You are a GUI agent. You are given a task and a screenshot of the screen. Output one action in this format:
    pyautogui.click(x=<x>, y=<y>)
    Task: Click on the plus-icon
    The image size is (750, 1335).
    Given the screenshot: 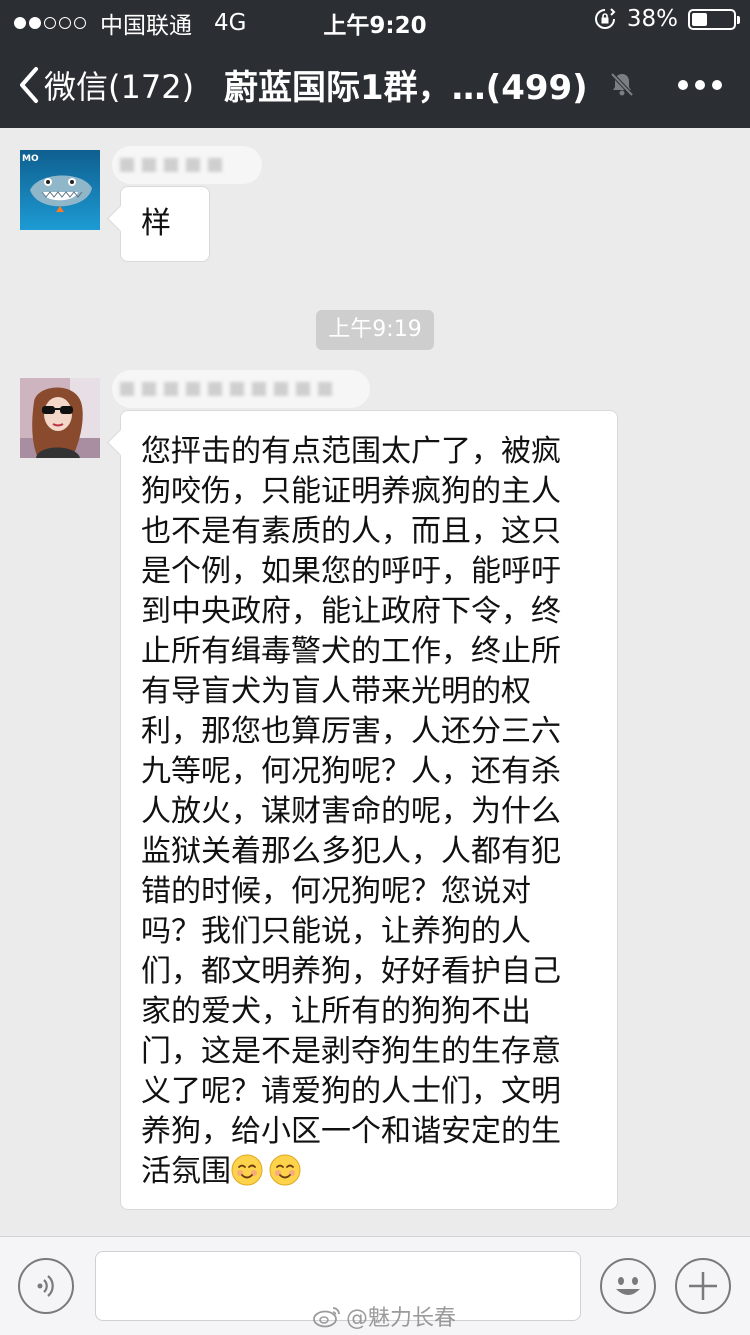 What is the action you would take?
    pyautogui.click(x=703, y=1286)
    